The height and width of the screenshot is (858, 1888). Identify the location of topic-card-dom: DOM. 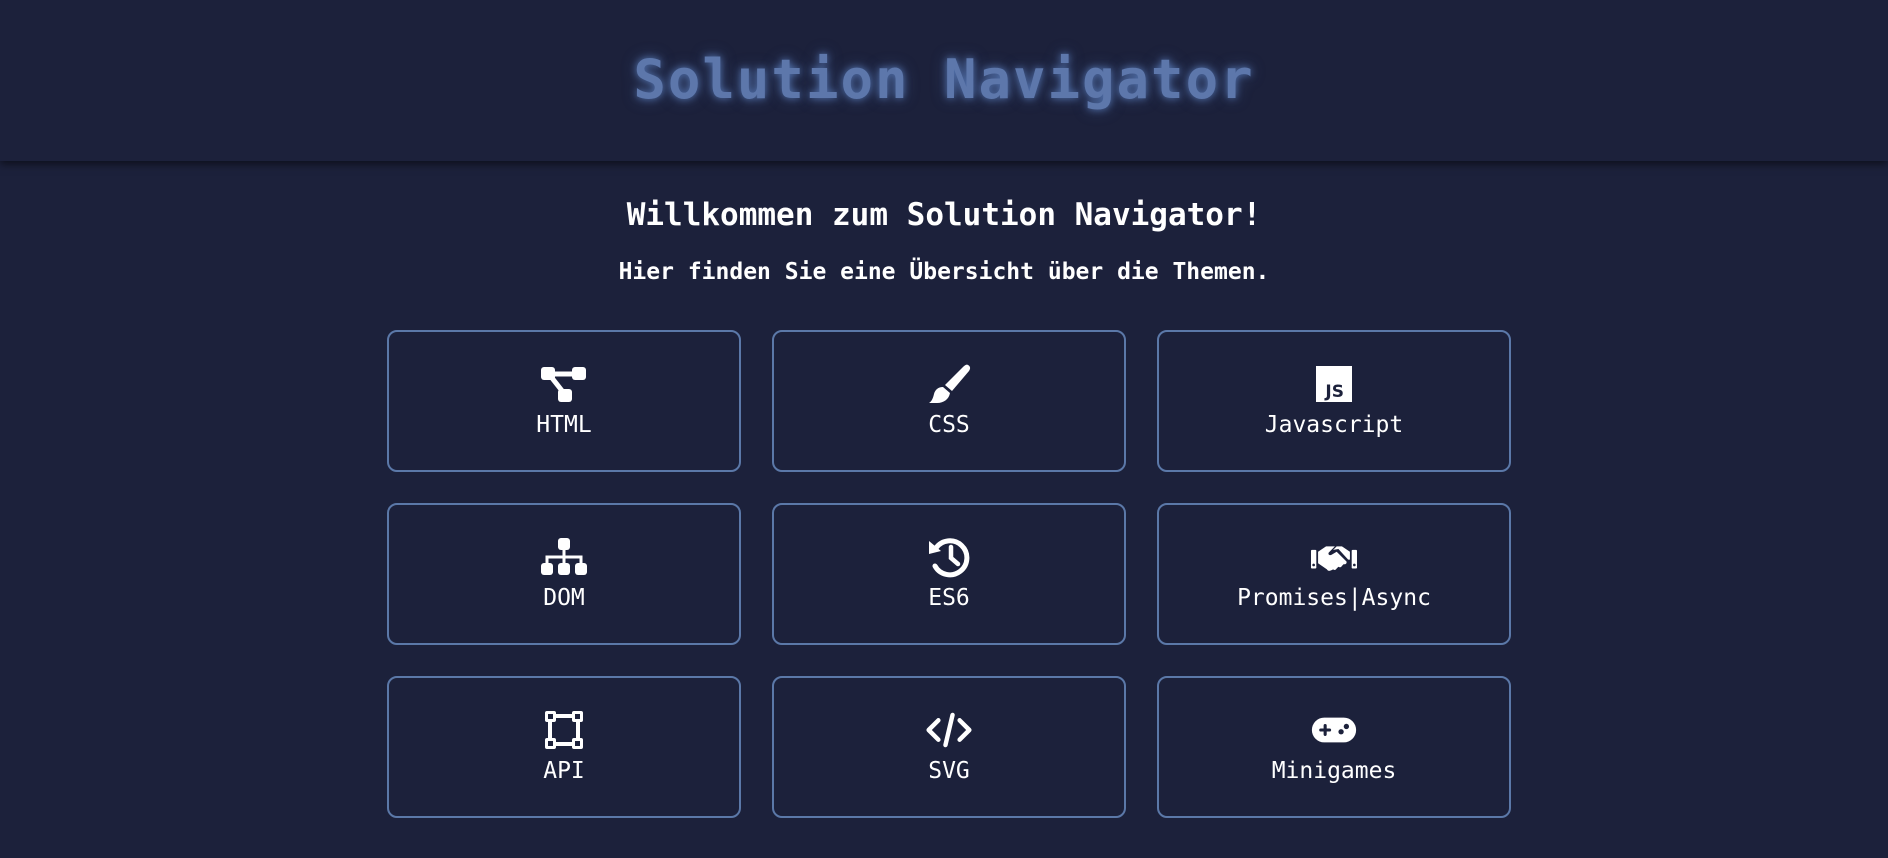
(564, 574).